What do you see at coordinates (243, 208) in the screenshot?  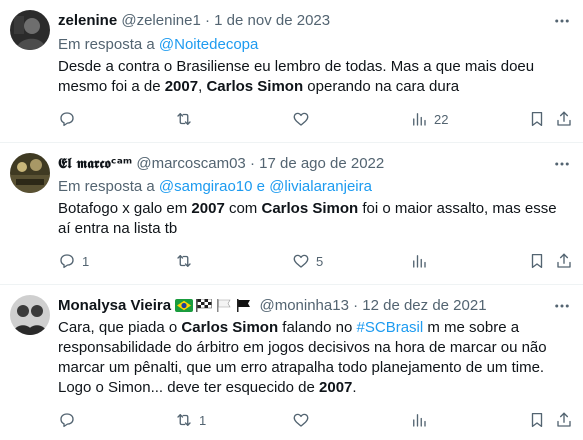 I see `text-segment: com` at bounding box center [243, 208].